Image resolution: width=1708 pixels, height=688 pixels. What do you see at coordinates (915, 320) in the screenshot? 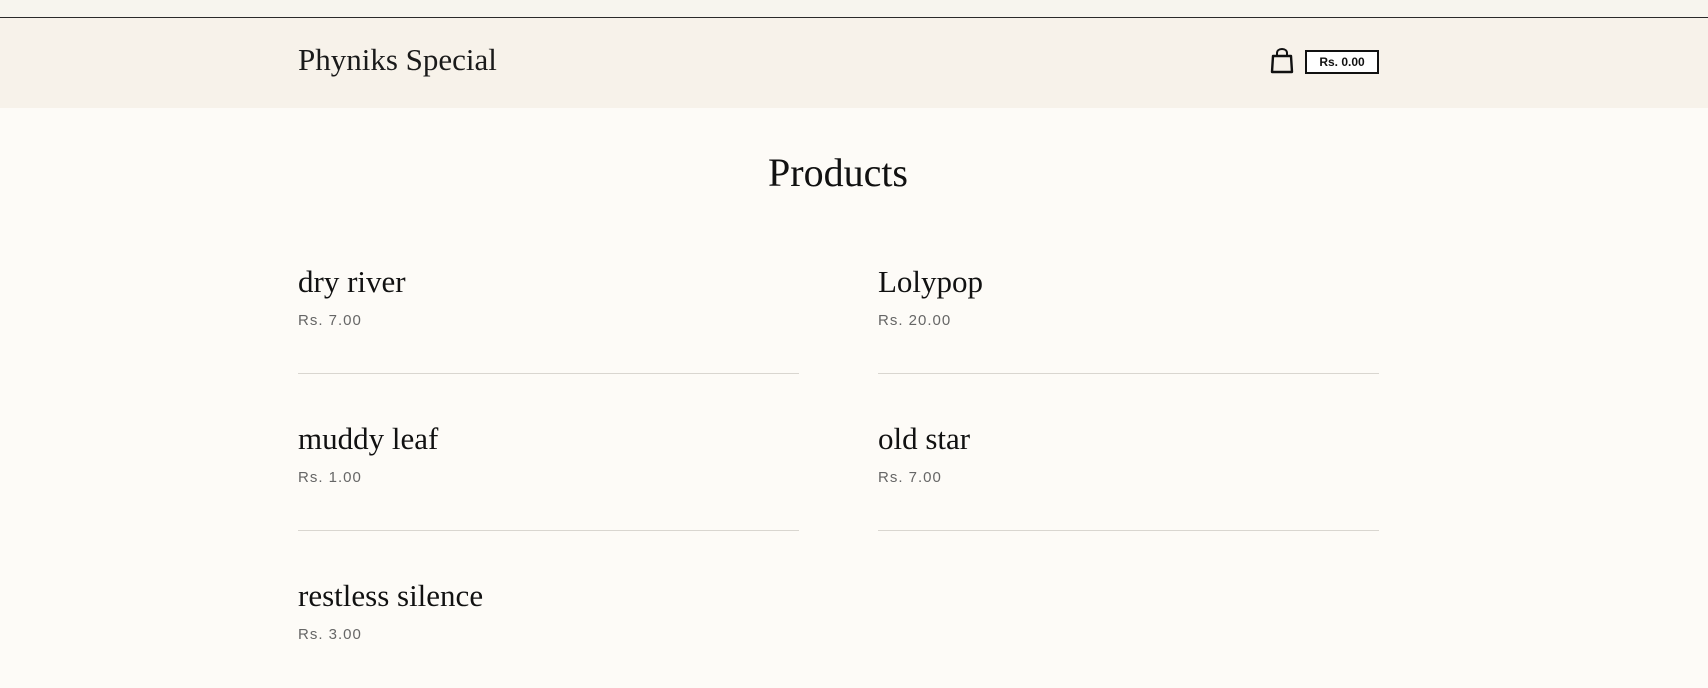
I see `product-price: Rs. 20.00` at bounding box center [915, 320].